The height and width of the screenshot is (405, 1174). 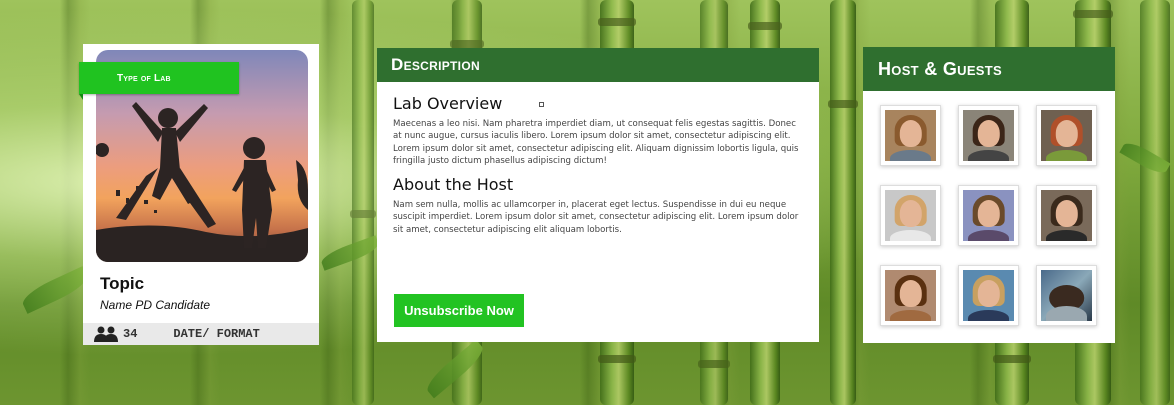 I want to click on people-icon, so click(x=106, y=334).